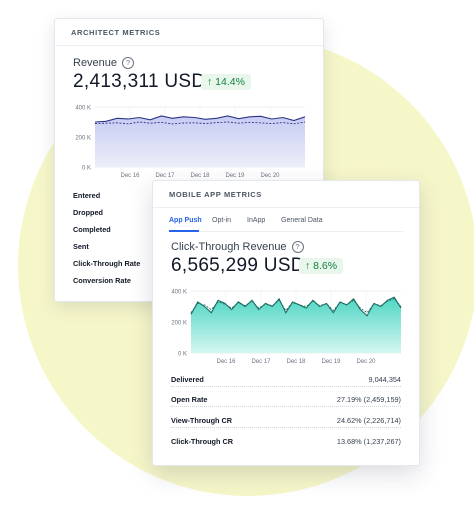 This screenshot has height=506, width=474. Describe the element at coordinates (189, 399) in the screenshot. I see `list-item-label: Open Rate` at that location.